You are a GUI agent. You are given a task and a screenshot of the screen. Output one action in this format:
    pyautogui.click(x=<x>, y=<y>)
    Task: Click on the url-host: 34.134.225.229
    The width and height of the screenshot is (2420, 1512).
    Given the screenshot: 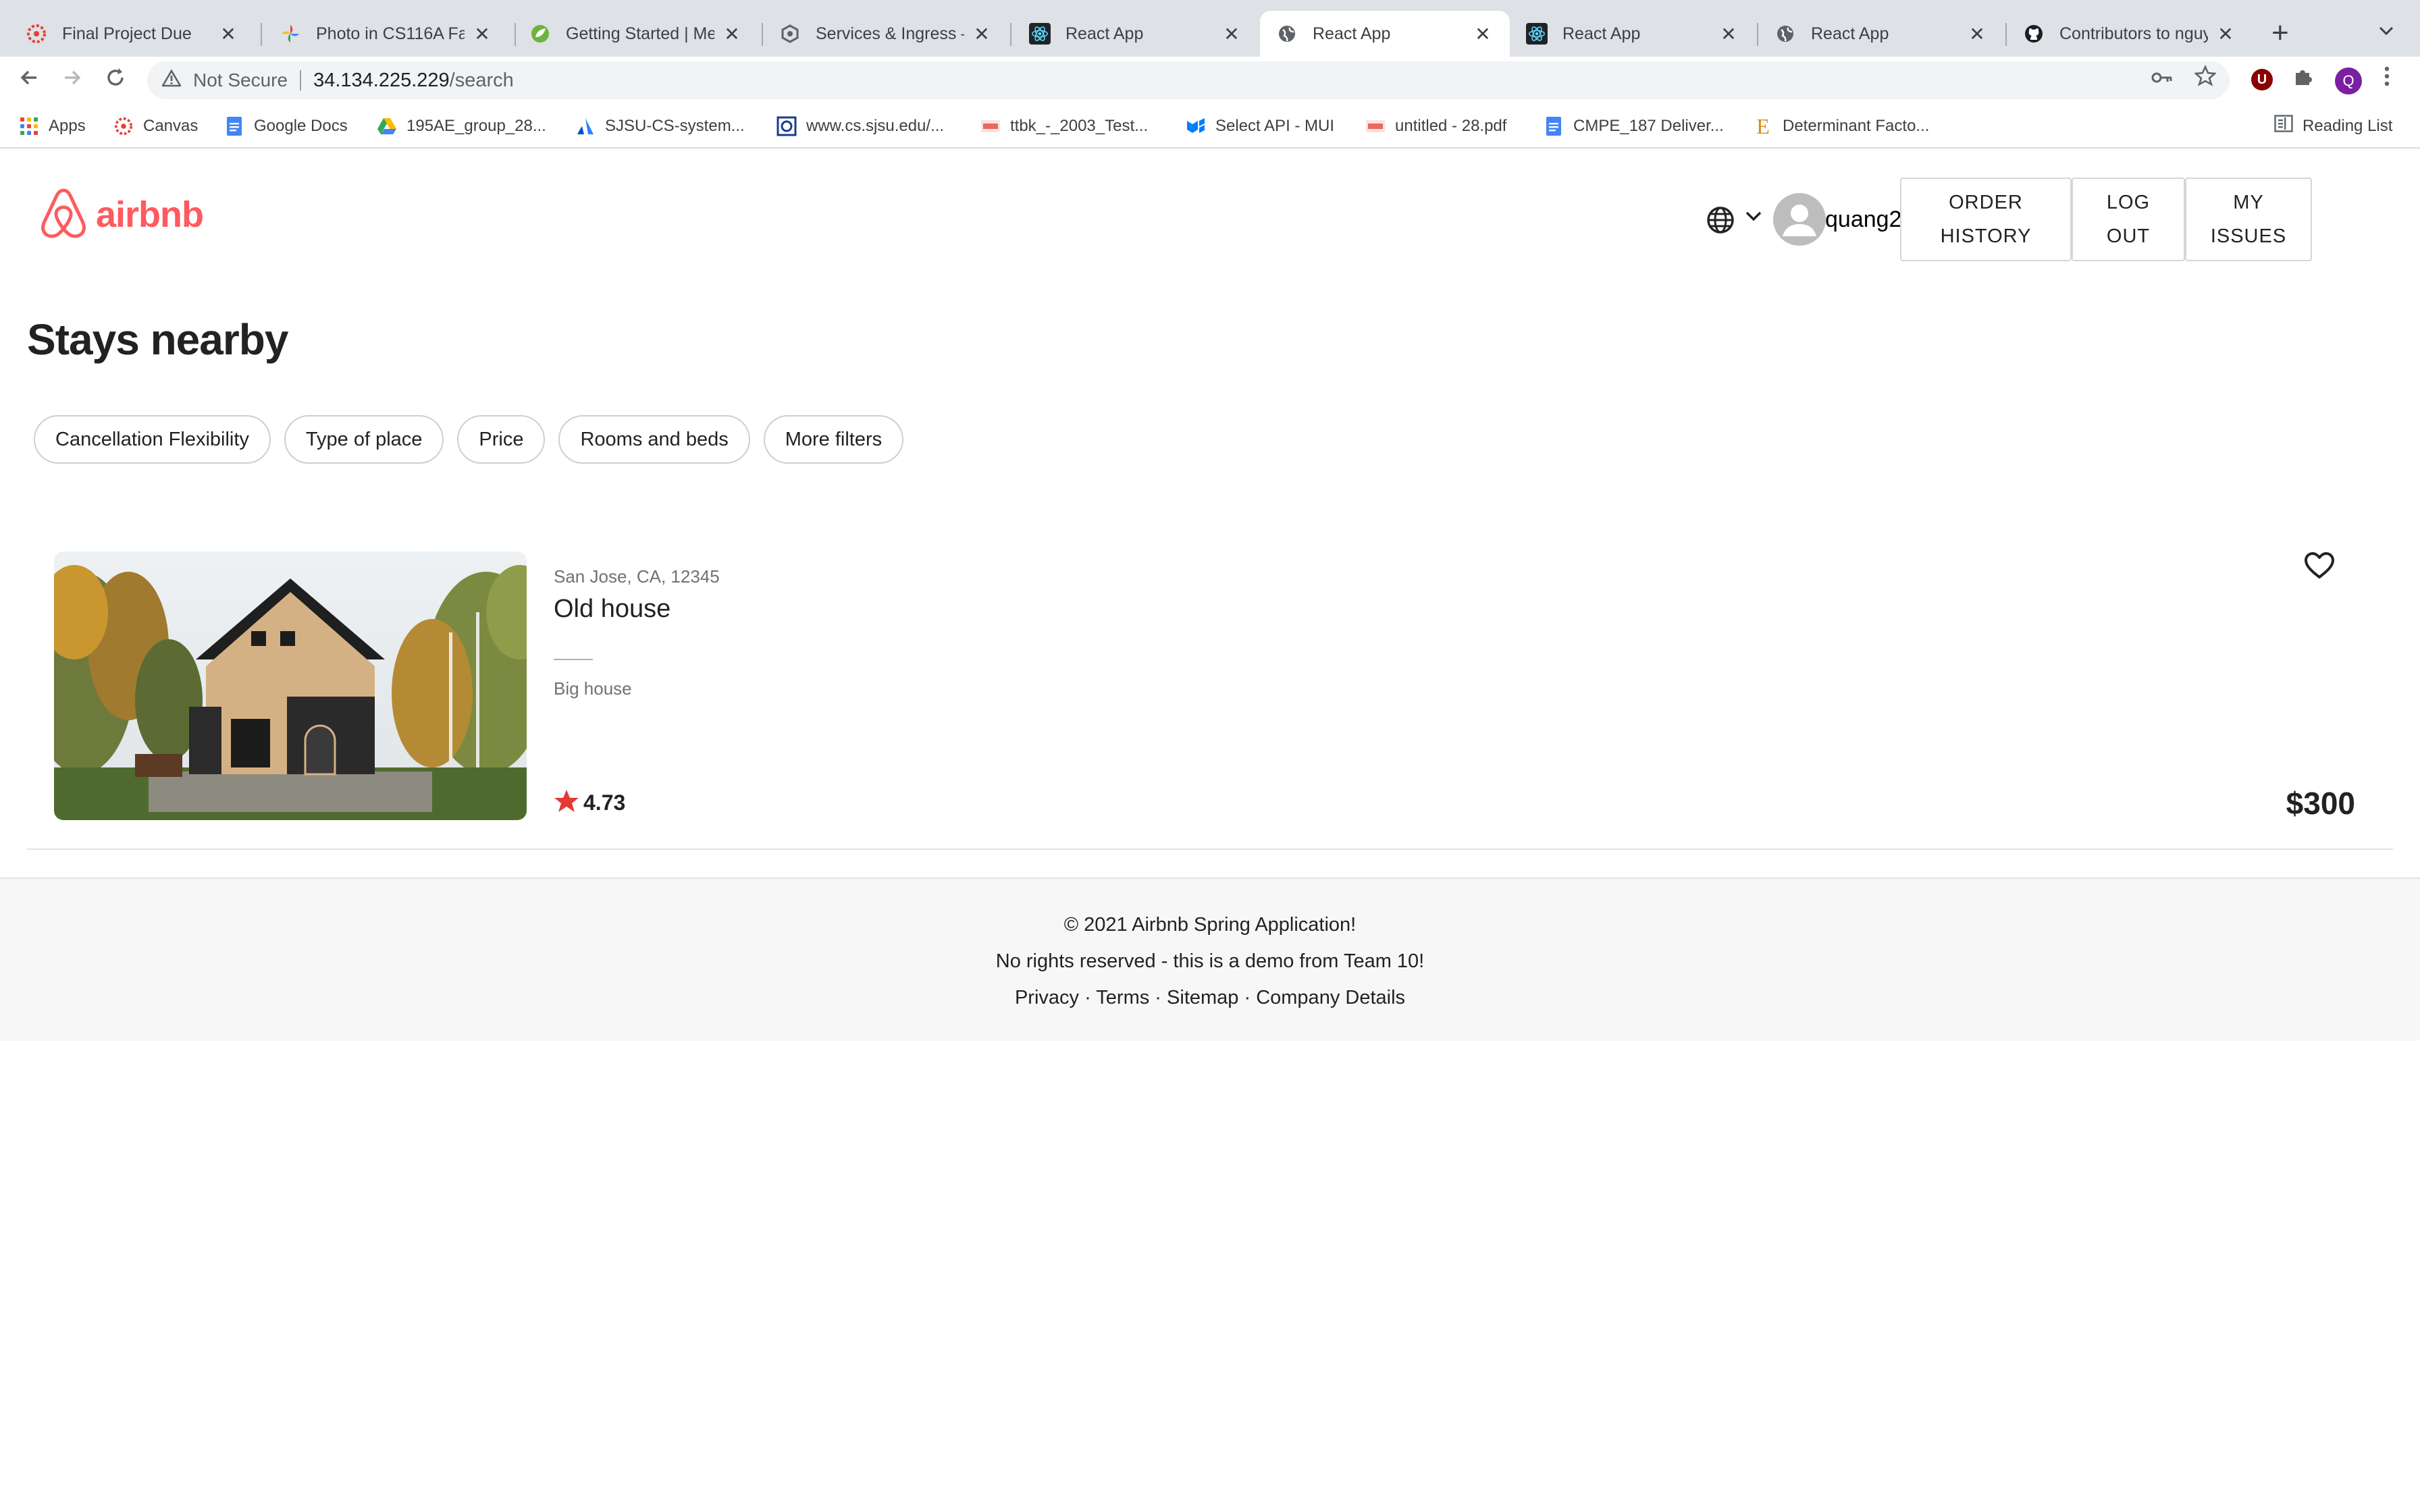 What is the action you would take?
    pyautogui.click(x=381, y=80)
    